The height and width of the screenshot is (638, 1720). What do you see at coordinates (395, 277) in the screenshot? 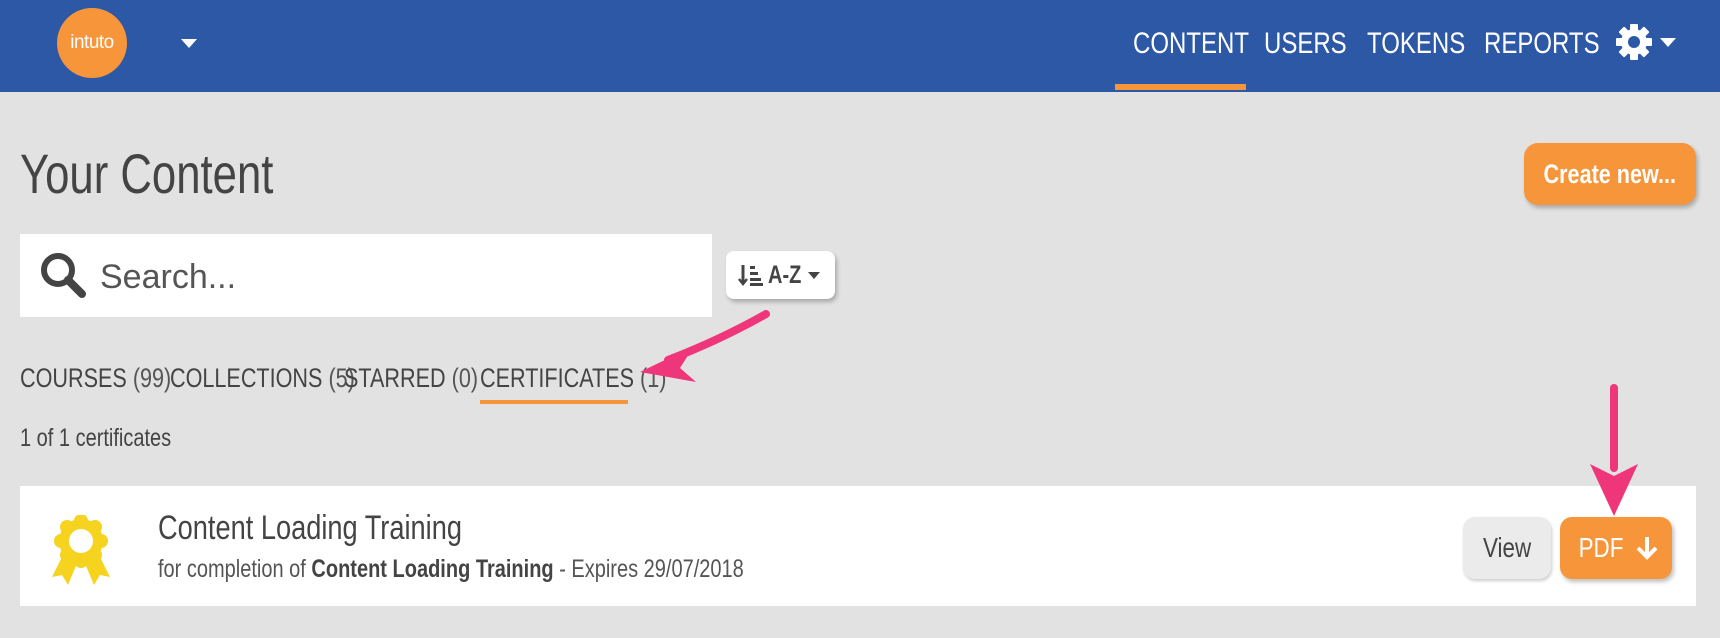
I see `search-input` at bounding box center [395, 277].